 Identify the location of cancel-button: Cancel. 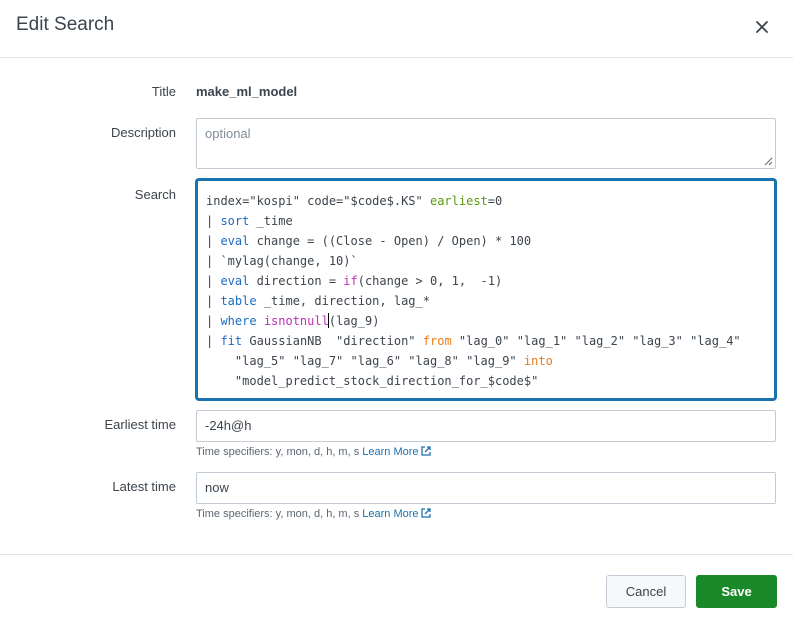
(646, 591).